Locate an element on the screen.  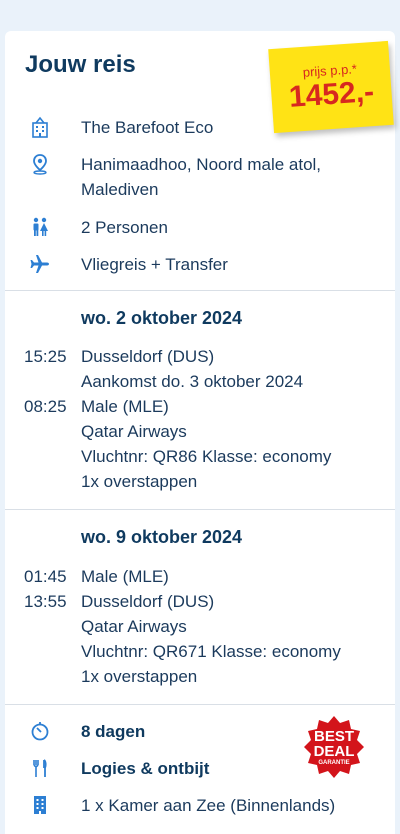
price-sticker: prijs p.p.* 1452,- is located at coordinates (331, 87).